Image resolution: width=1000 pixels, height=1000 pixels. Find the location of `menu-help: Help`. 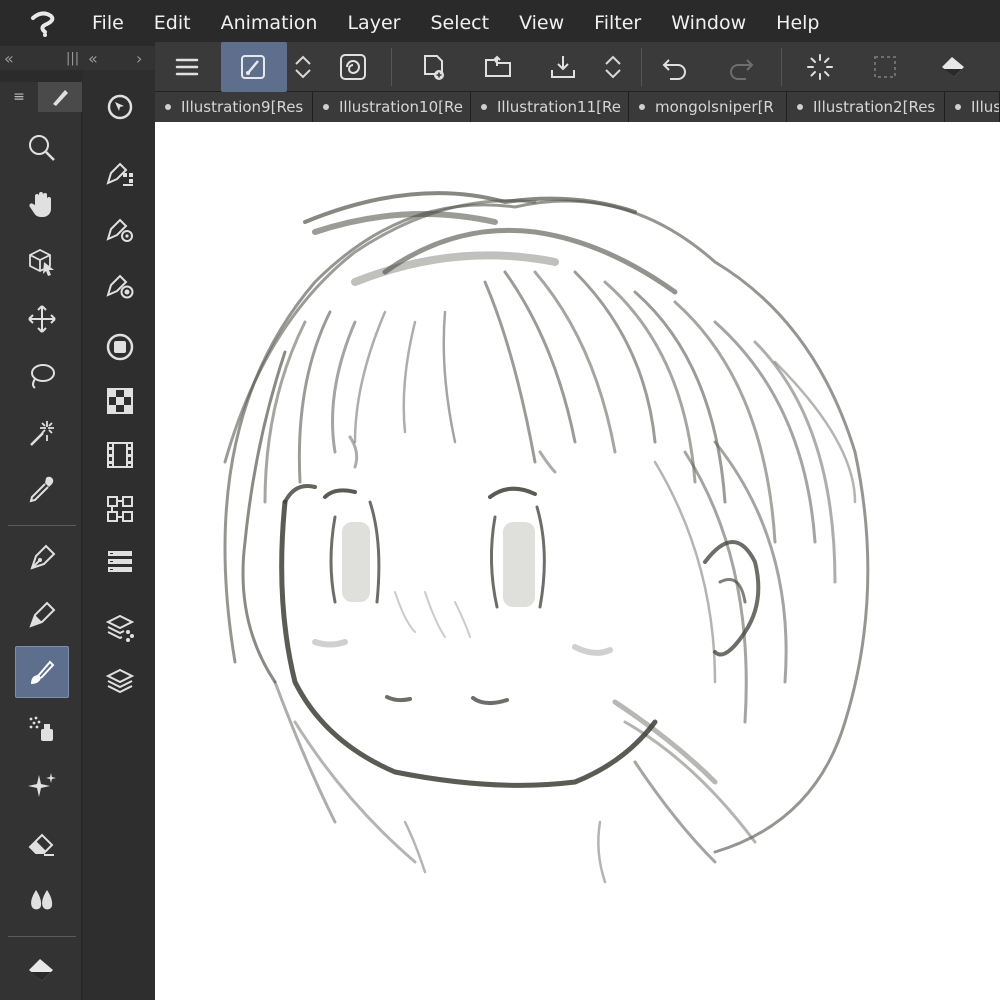

menu-help: Help is located at coordinates (797, 23).